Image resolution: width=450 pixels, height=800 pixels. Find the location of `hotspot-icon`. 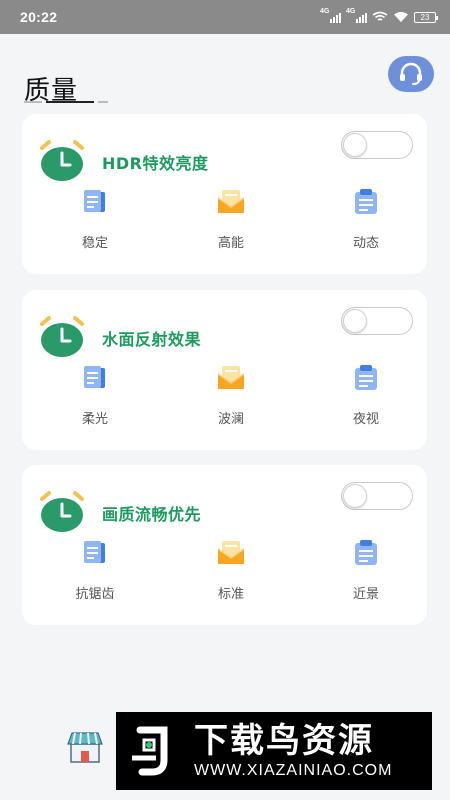

hotspot-icon is located at coordinates (380, 16).